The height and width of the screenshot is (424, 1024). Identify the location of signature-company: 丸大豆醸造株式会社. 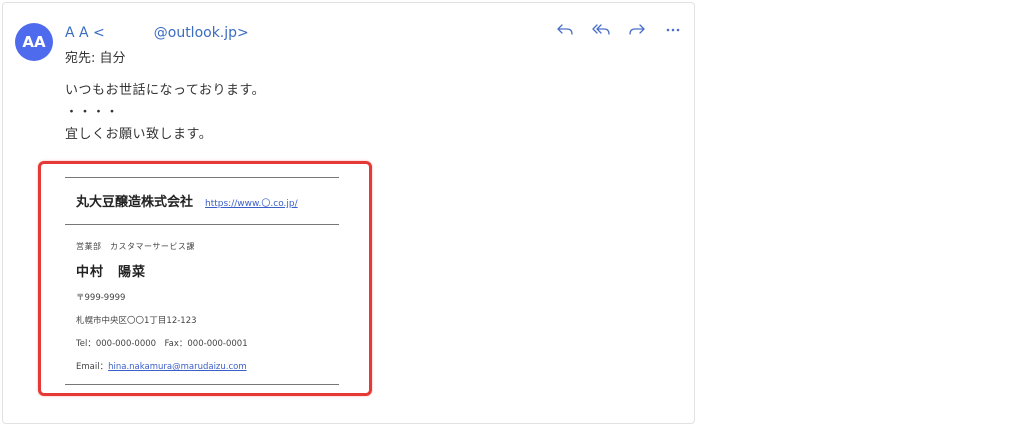
(135, 202).